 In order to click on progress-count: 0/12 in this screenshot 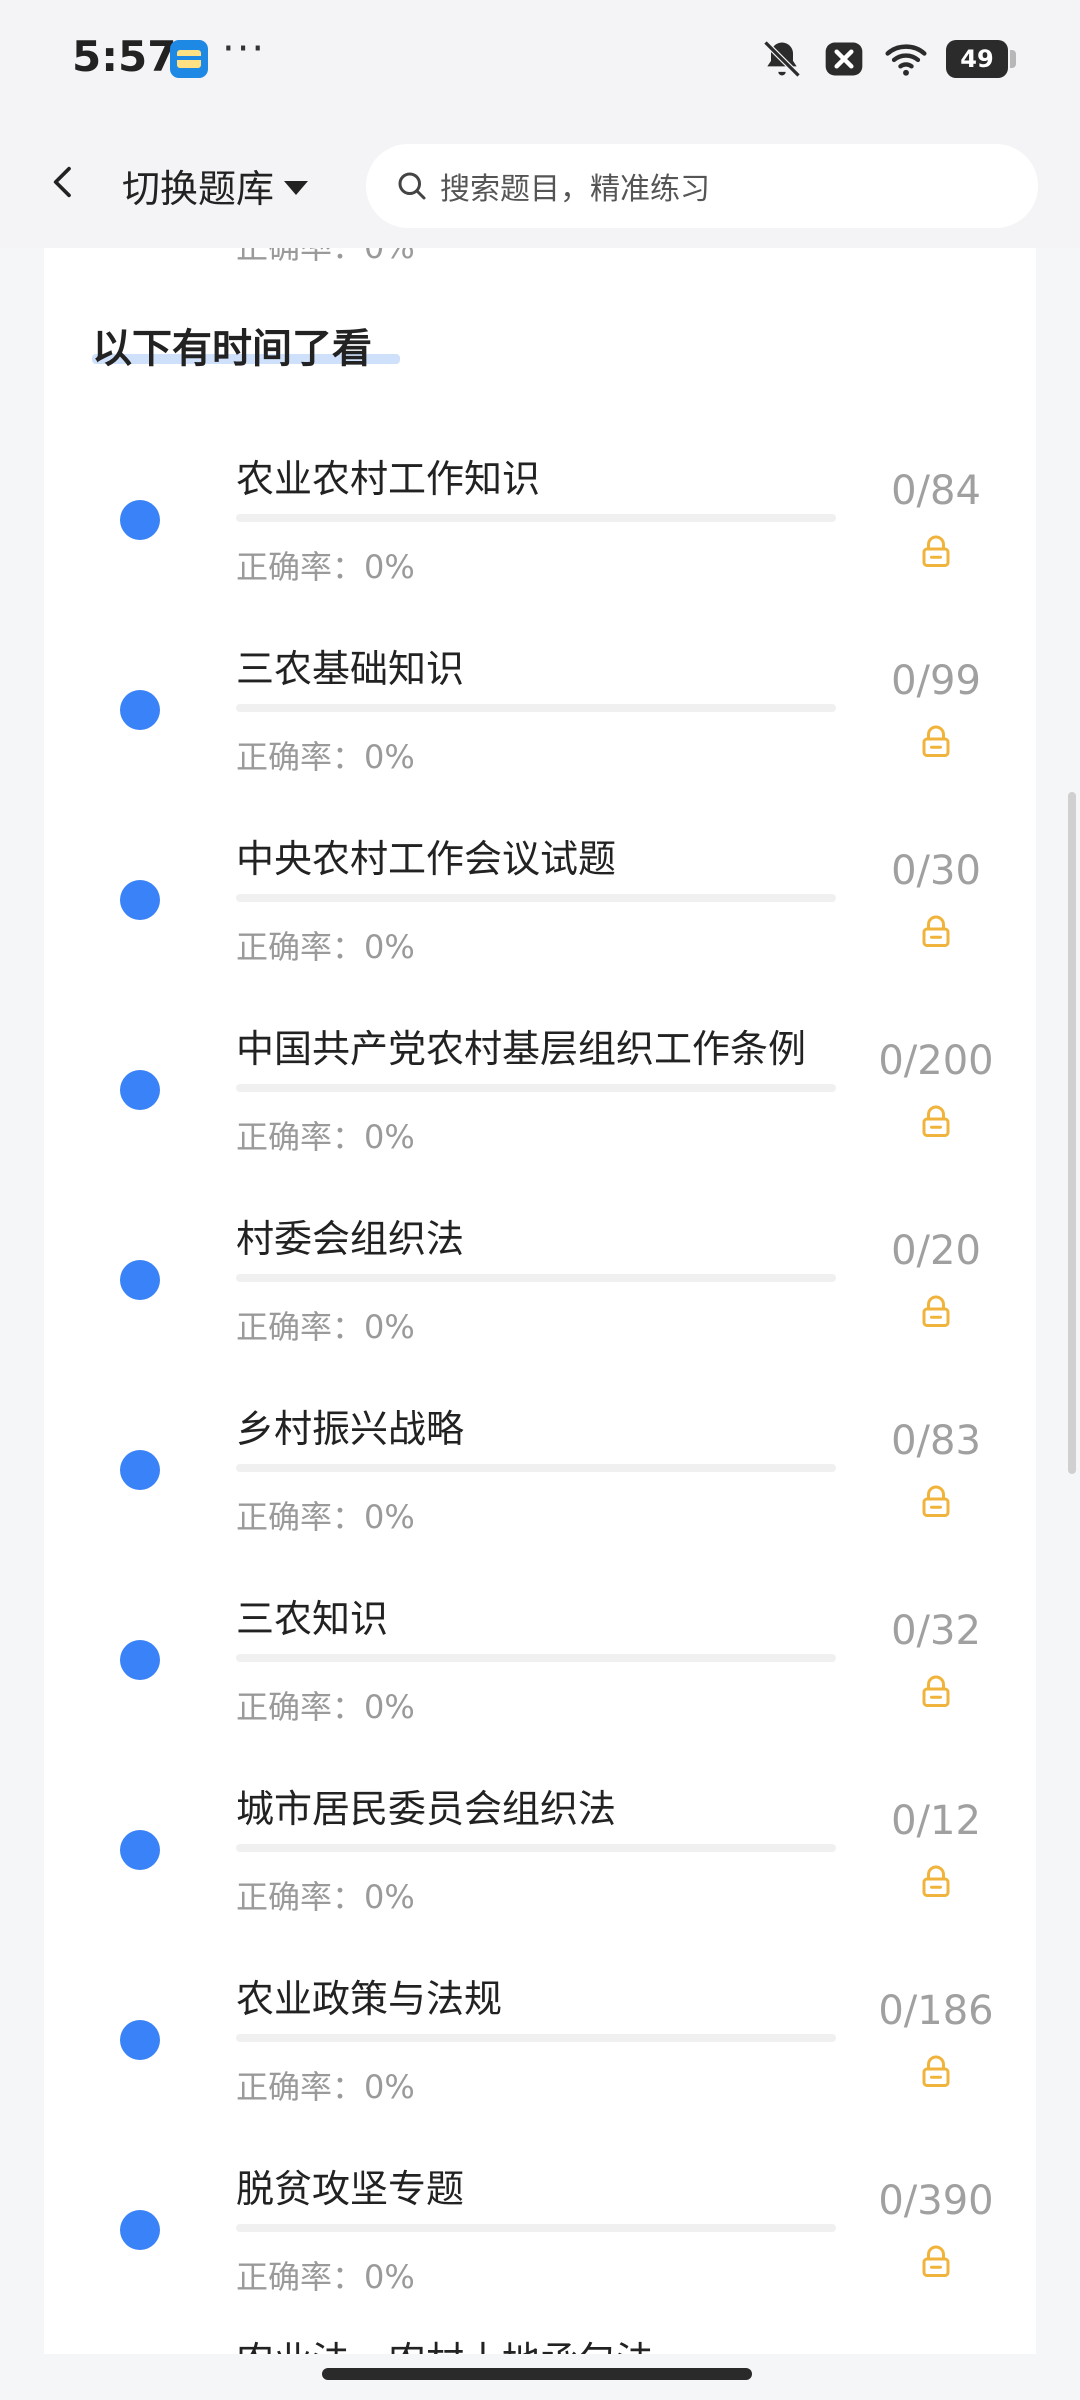, I will do `click(936, 1821)`.